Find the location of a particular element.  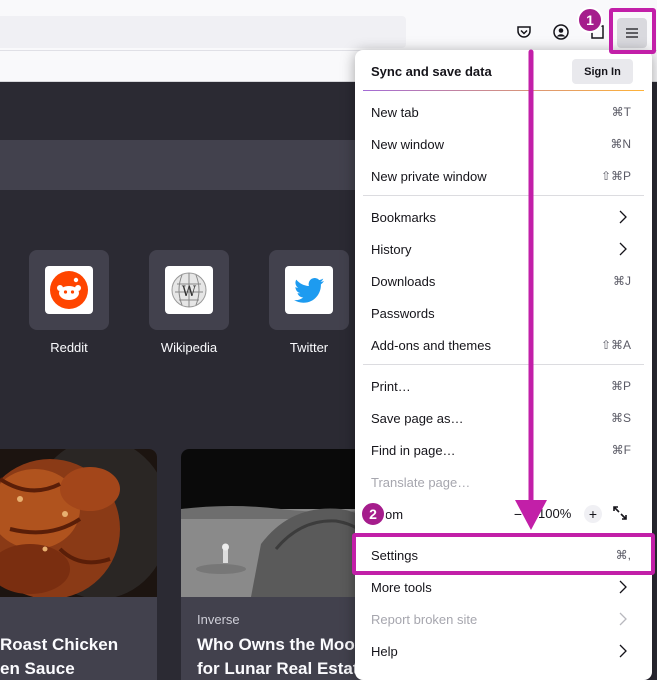

story-title-line: Roast Chicken is located at coordinates (59, 644).